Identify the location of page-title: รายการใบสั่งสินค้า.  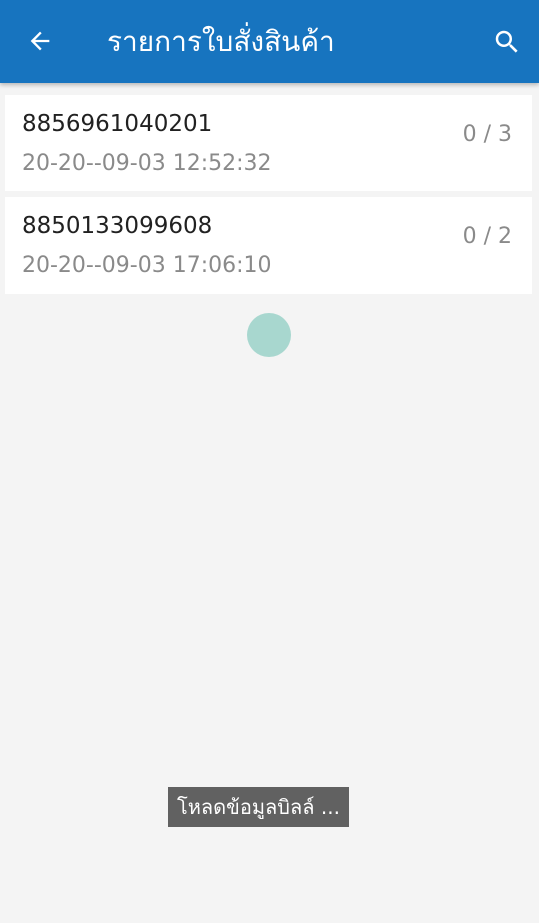
(221, 41).